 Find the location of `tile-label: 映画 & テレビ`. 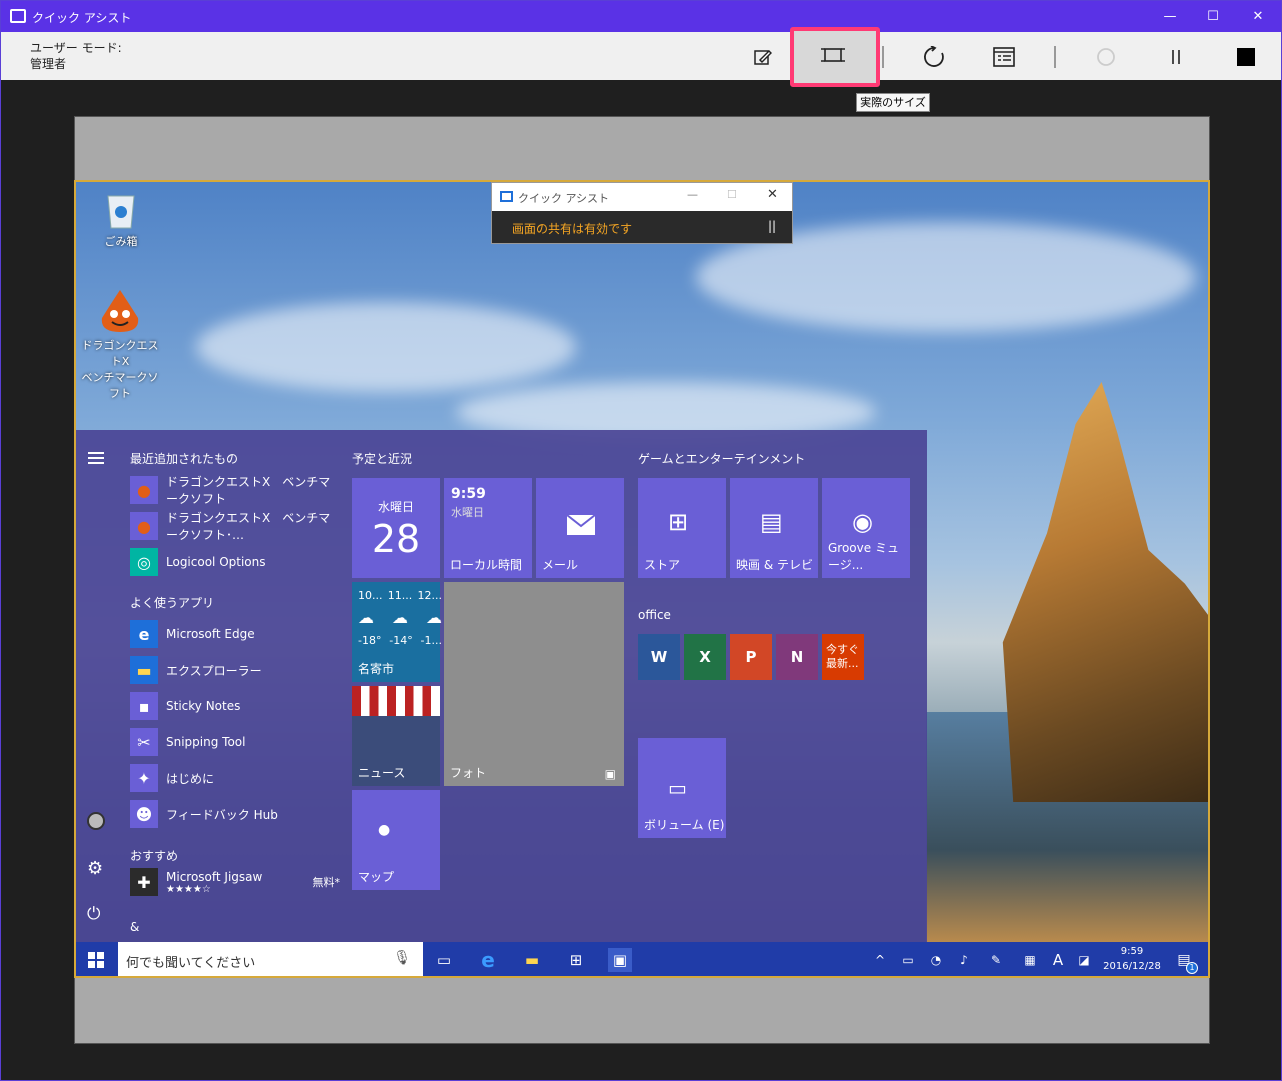

tile-label: 映画 & テレビ is located at coordinates (774, 565).